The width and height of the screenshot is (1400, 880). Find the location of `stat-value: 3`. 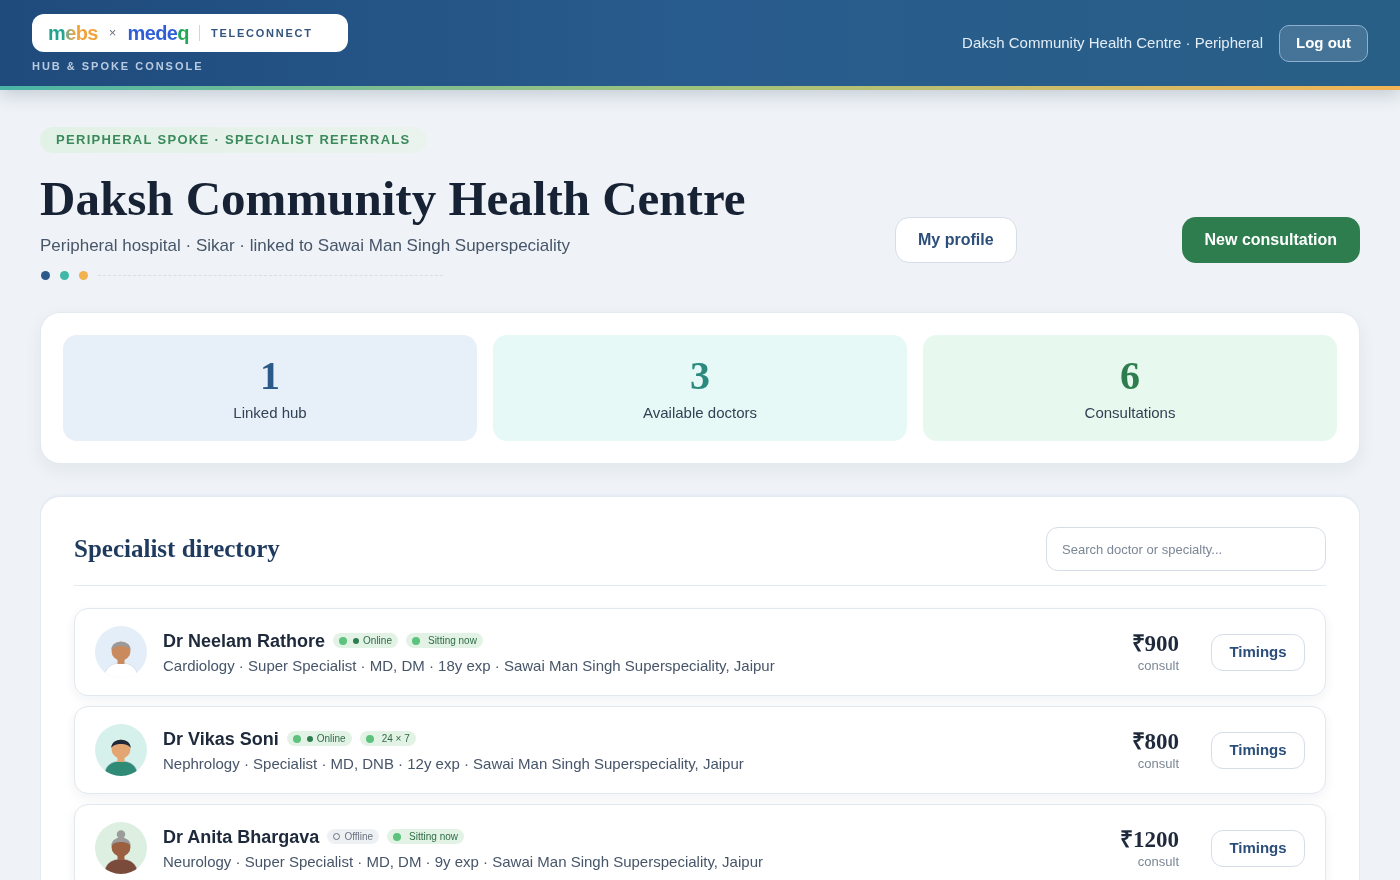

stat-value: 3 is located at coordinates (700, 375).